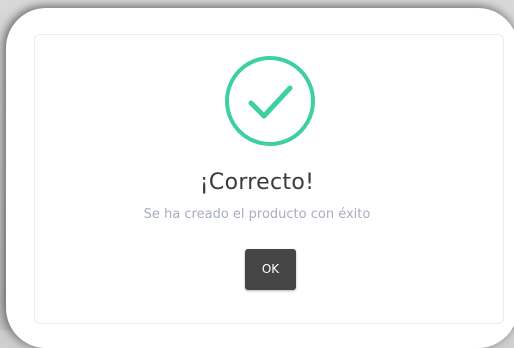 This screenshot has height=348, width=514. What do you see at coordinates (270, 101) in the screenshot?
I see `check-circle-icon` at bounding box center [270, 101].